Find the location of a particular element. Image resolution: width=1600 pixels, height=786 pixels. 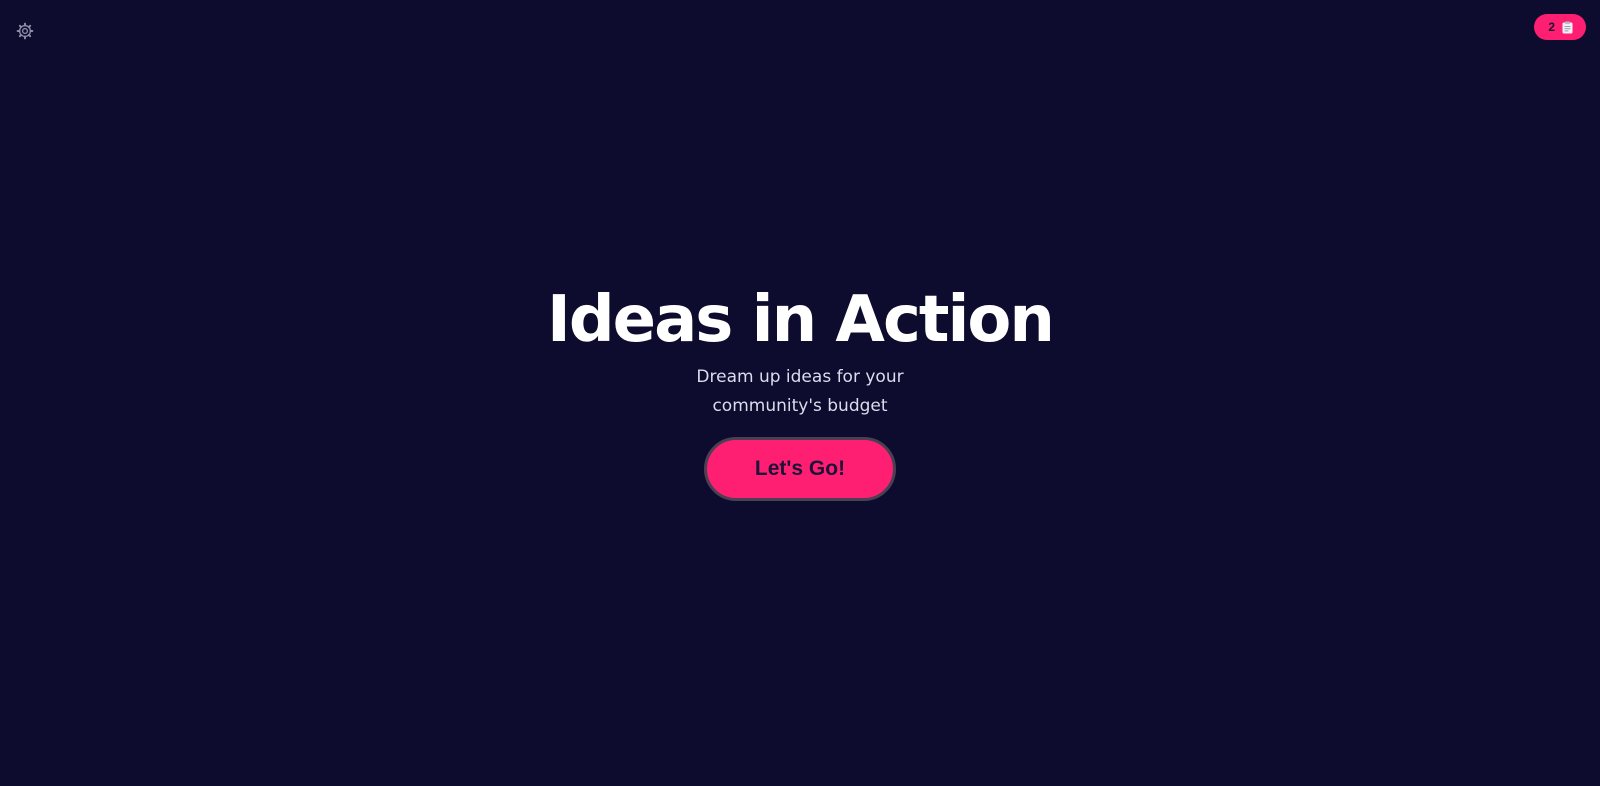

badge-count: 2 is located at coordinates (1551, 27).